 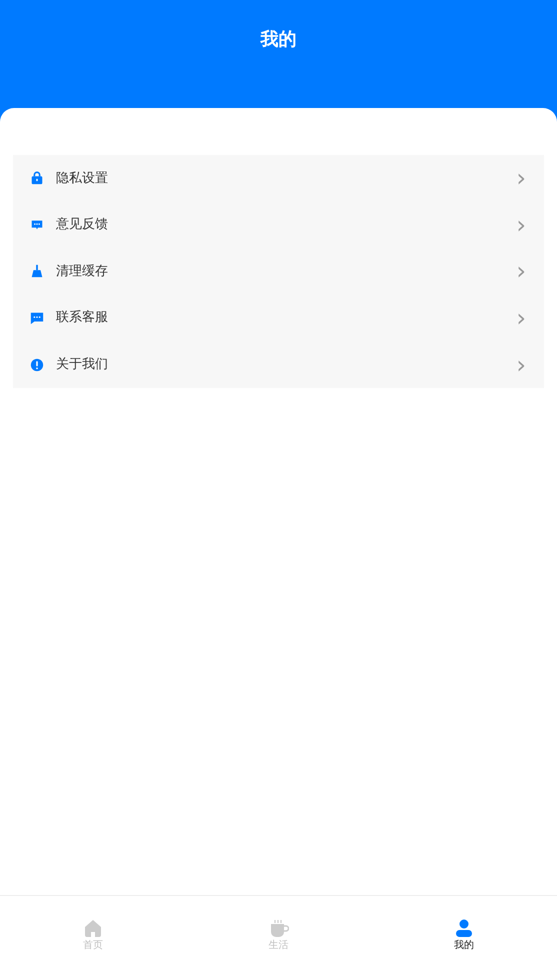 What do you see at coordinates (278, 40) in the screenshot?
I see `page-title: 我的` at bounding box center [278, 40].